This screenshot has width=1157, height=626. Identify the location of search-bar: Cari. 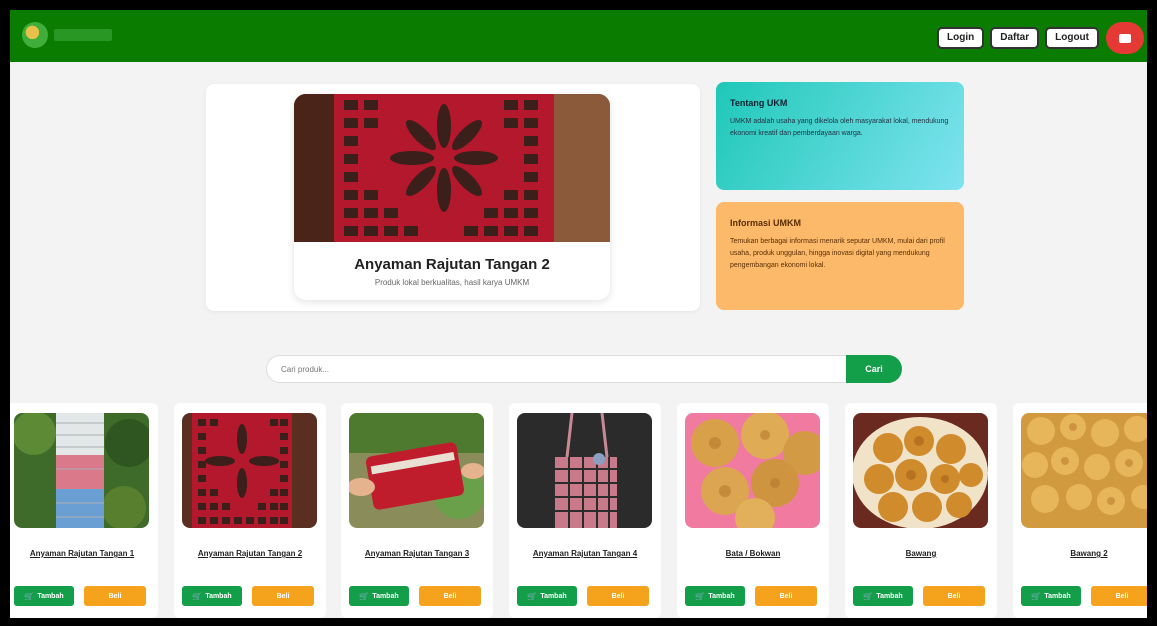
(584, 369).